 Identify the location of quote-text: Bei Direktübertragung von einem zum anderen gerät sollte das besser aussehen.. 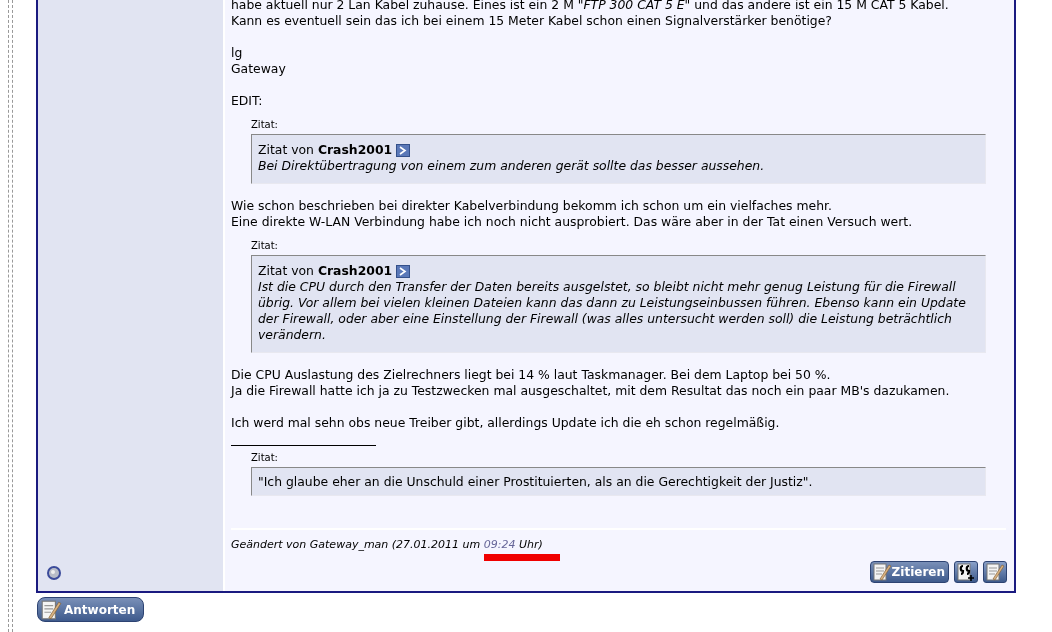
(512, 166).